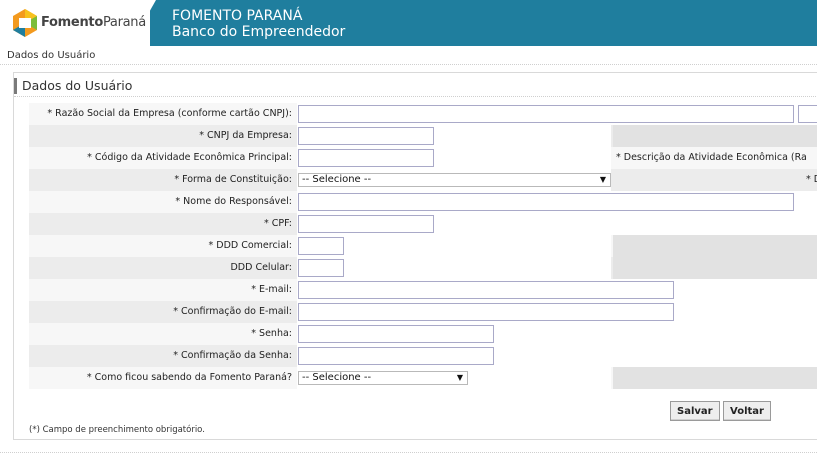  What do you see at coordinates (250, 245) in the screenshot?
I see `ddd-comercial-label: * DDD Comercial:` at bounding box center [250, 245].